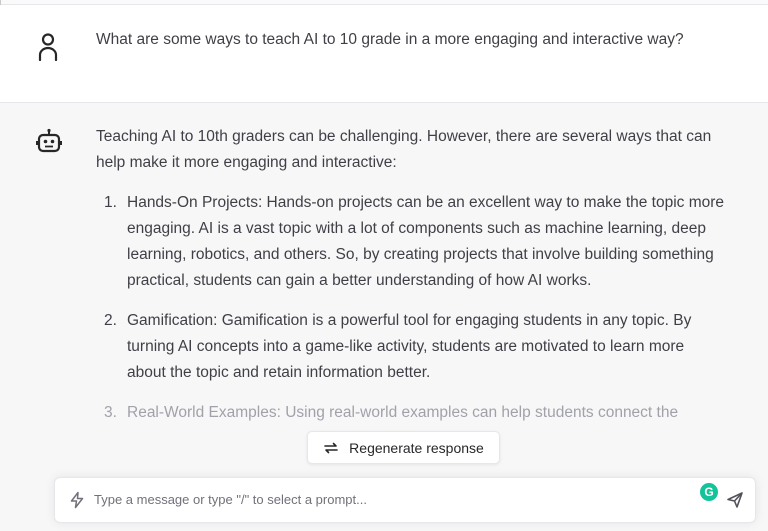 This screenshot has width=768, height=531. I want to click on list-item-number: 2., so click(110, 320).